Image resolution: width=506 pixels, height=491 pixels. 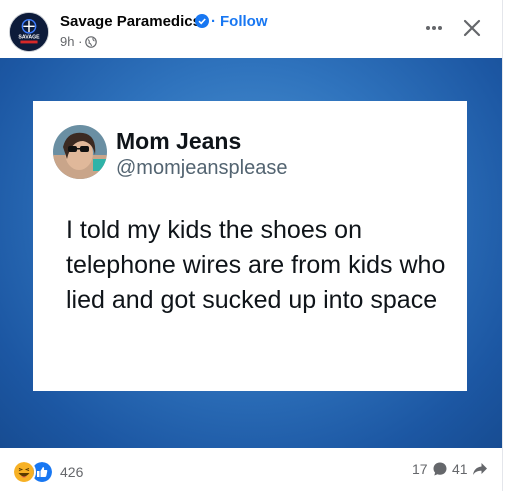 I want to click on post-header: SAVAGE Savage Paramedics · Follow 9h ·, so click(x=251, y=29).